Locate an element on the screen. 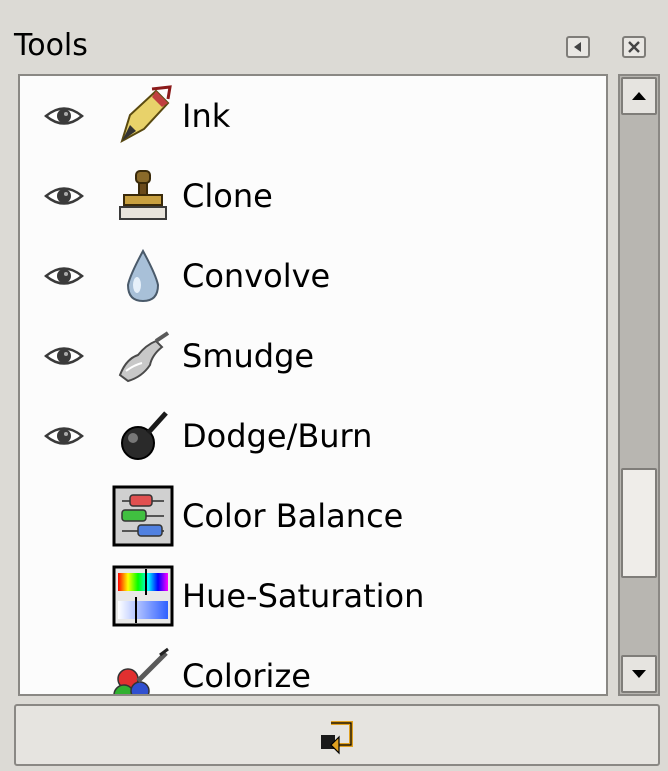  tool-label: Colorize is located at coordinates (246, 676).